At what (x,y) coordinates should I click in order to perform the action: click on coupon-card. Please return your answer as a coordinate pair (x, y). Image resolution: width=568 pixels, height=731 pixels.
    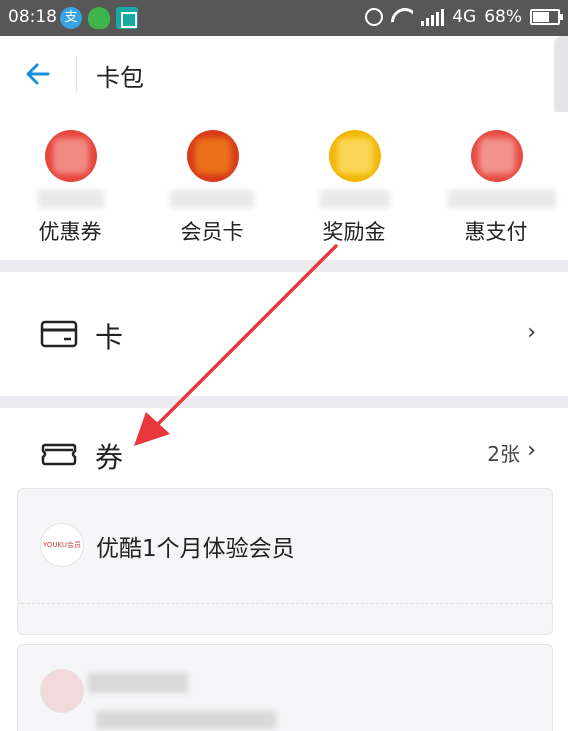
    Looking at the image, I should click on (285, 687).